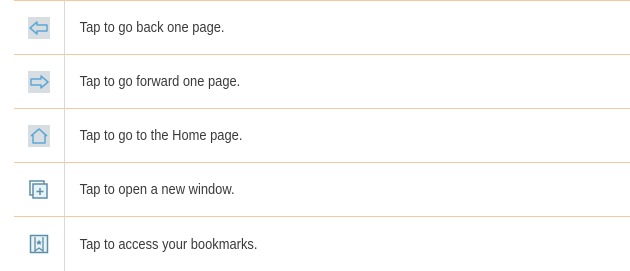 The image size is (630, 271). I want to click on bookmark-icon, so click(39, 244).